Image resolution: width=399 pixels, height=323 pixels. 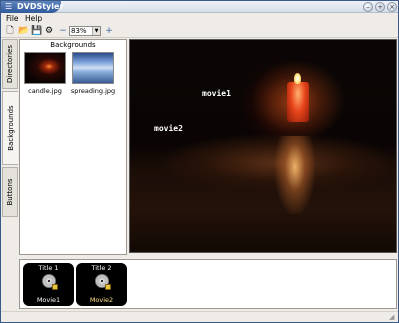 What do you see at coordinates (79, 31) in the screenshot?
I see `zoom-value: 83%` at bounding box center [79, 31].